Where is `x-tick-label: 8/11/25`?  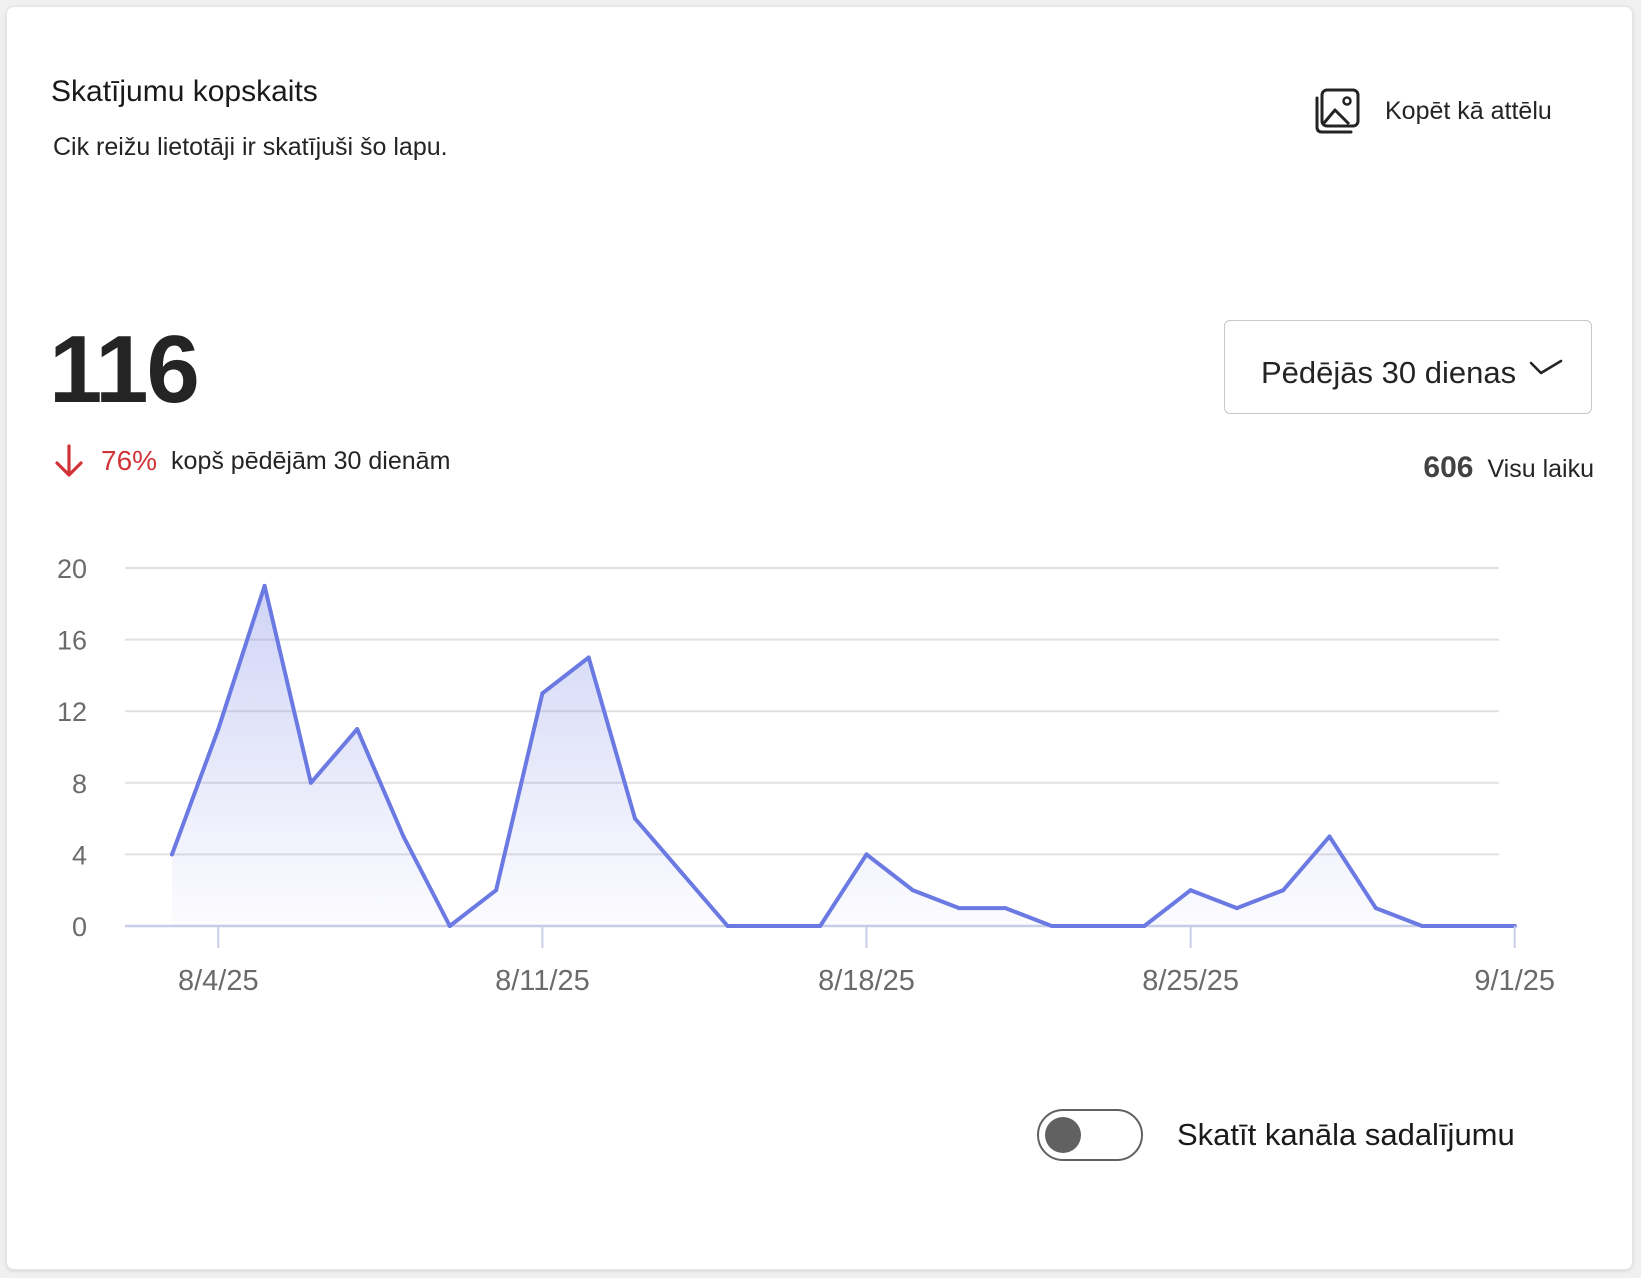 x-tick-label: 8/11/25 is located at coordinates (542, 981).